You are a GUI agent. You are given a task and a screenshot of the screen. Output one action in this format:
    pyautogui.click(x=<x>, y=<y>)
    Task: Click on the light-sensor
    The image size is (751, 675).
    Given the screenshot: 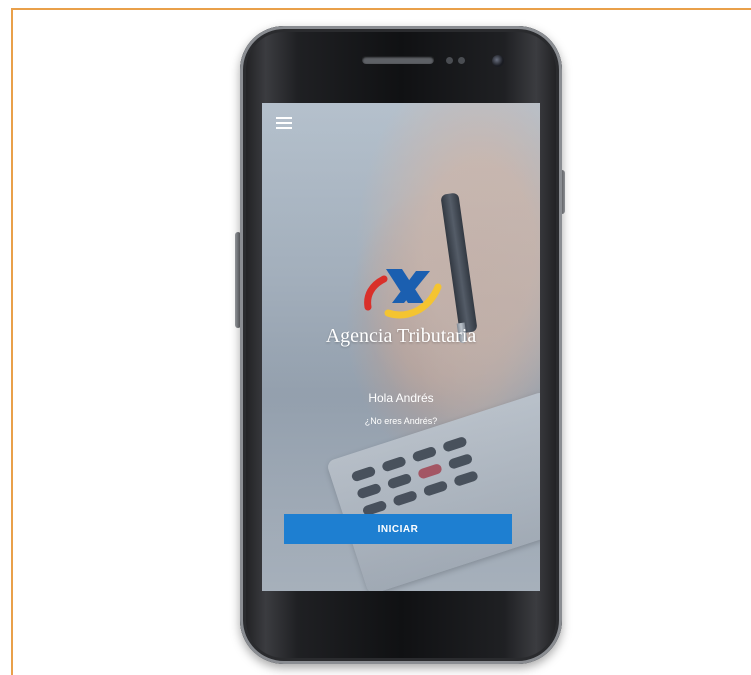 What is the action you would take?
    pyautogui.click(x=461, y=60)
    